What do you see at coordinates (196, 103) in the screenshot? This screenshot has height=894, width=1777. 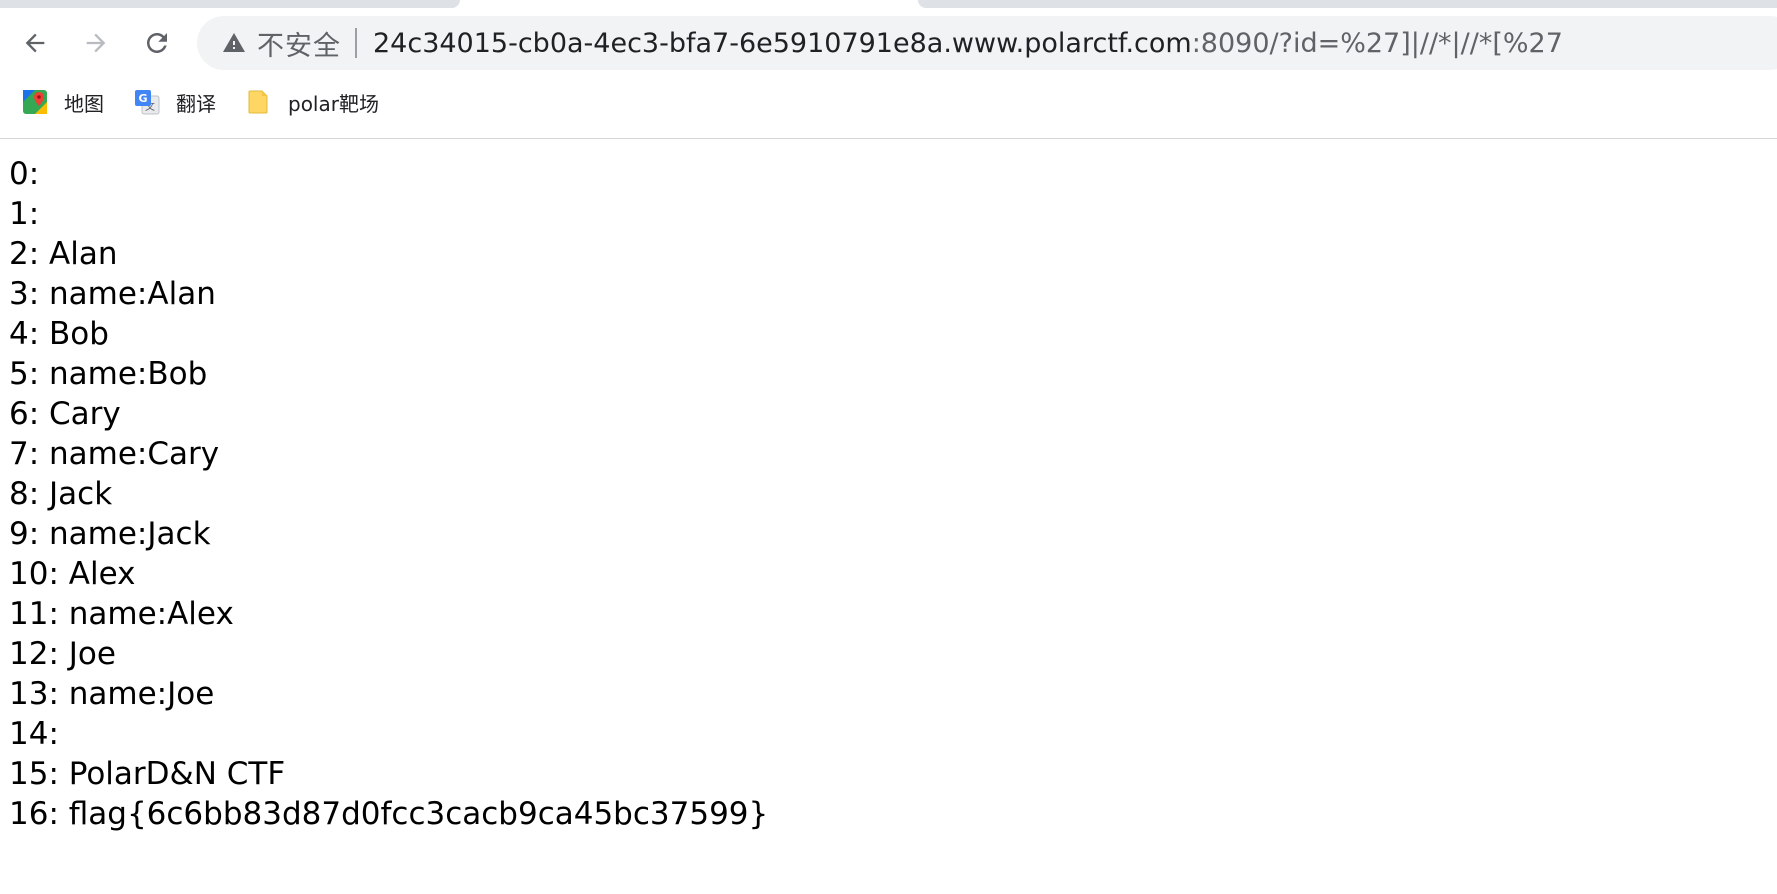 I see `bookmark-label: 翻译` at bounding box center [196, 103].